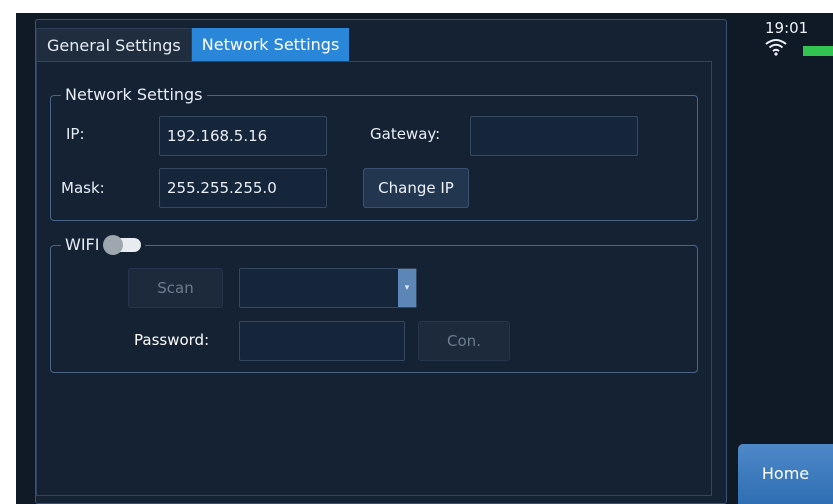  I want to click on gateway-input, so click(554, 136).